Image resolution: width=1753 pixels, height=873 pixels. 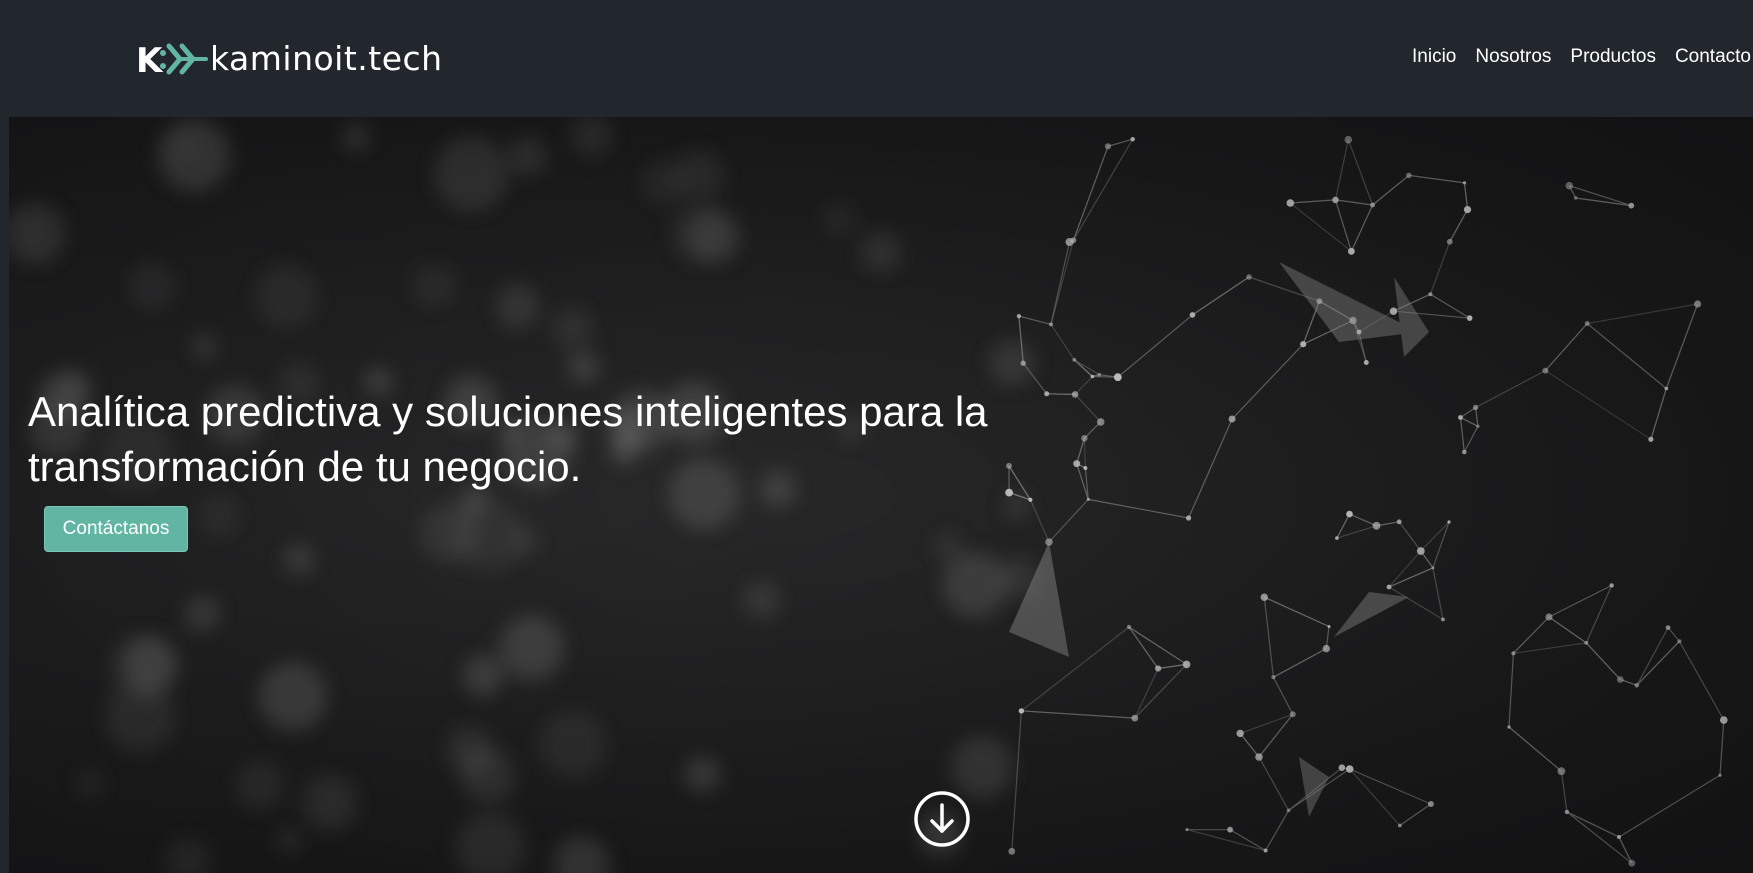 I want to click on brand-logo-link: K kaminoit.tech, so click(x=289, y=59).